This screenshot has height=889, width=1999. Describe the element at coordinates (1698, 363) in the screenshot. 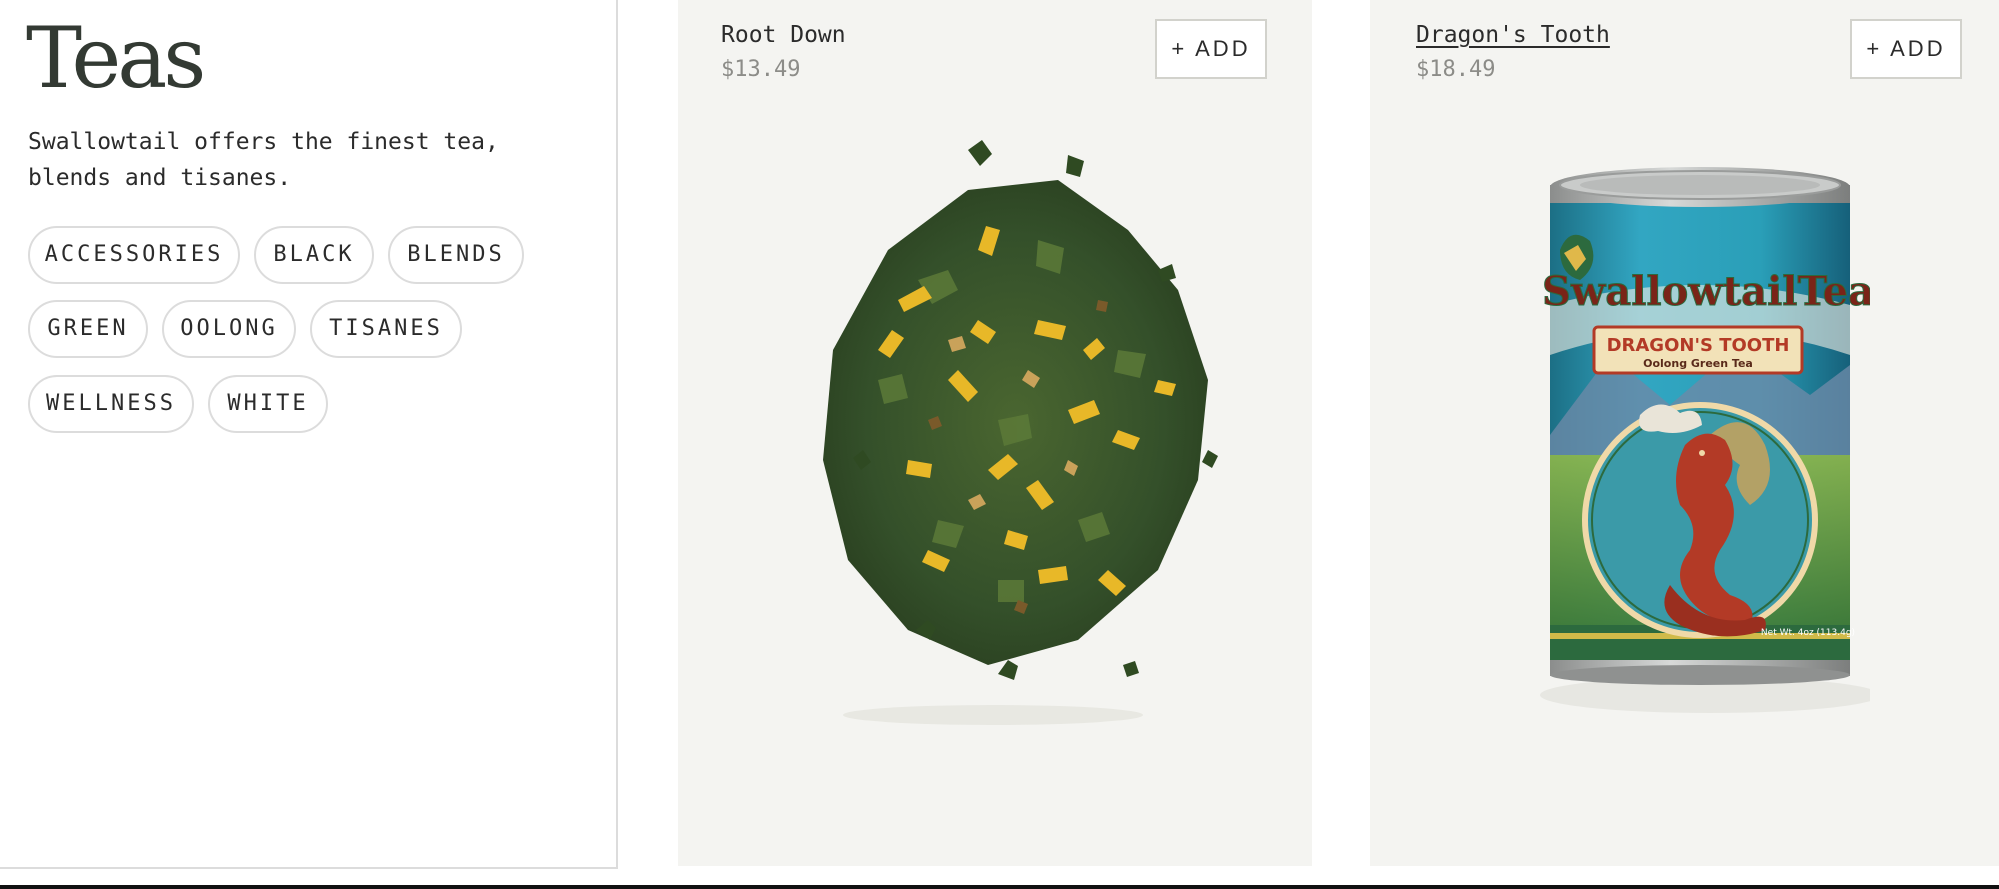

I see `svg-text: Oolong Green Tea` at that location.